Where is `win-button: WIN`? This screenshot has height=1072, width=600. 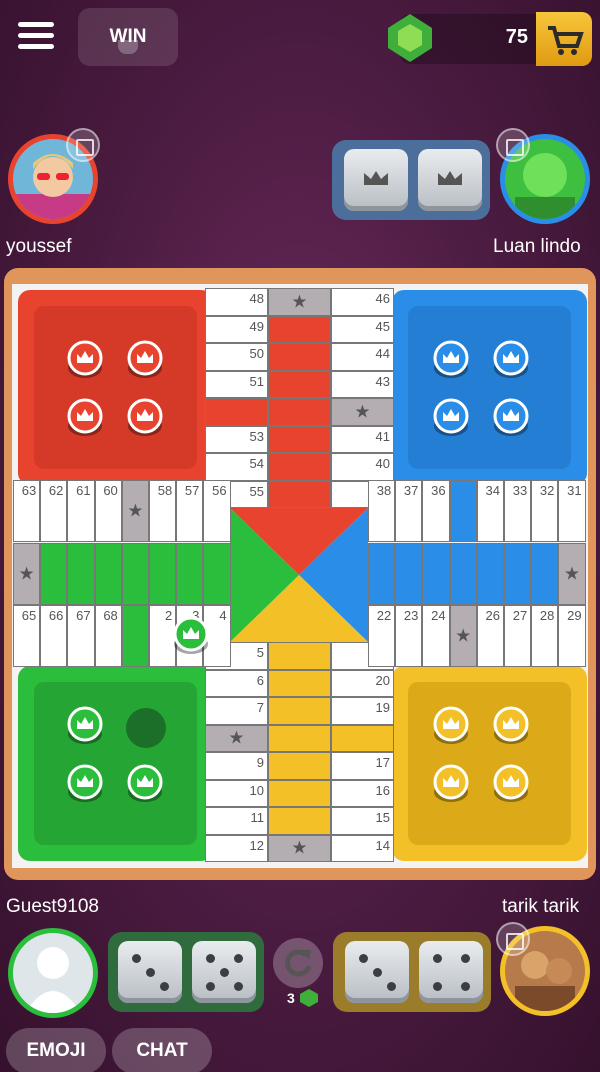
win-button: WIN is located at coordinates (128, 37).